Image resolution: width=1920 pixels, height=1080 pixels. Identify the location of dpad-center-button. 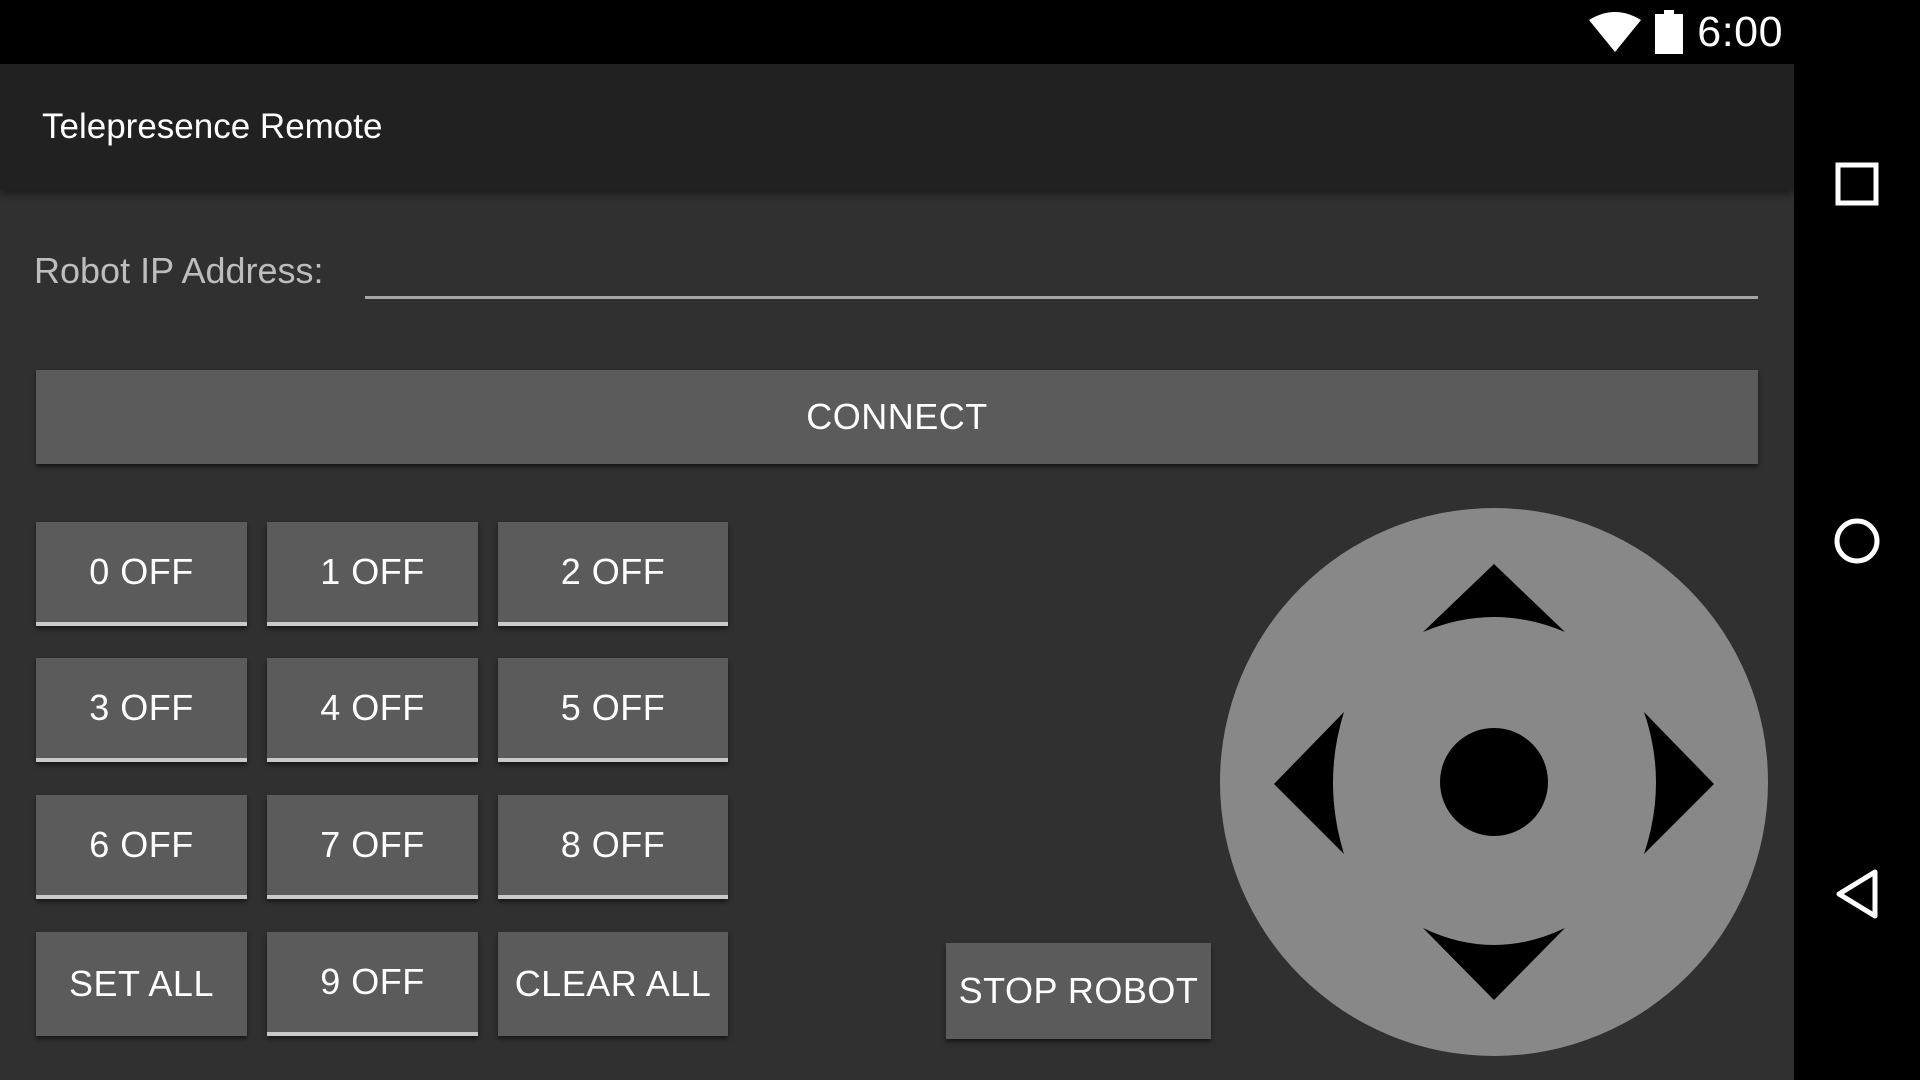
(1494, 782).